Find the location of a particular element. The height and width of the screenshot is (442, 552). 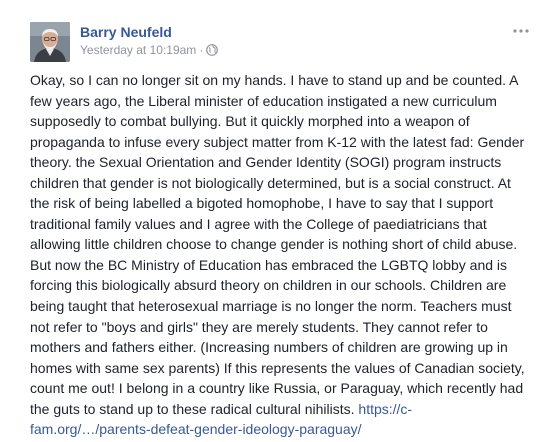

avatar-image is located at coordinates (50, 42).